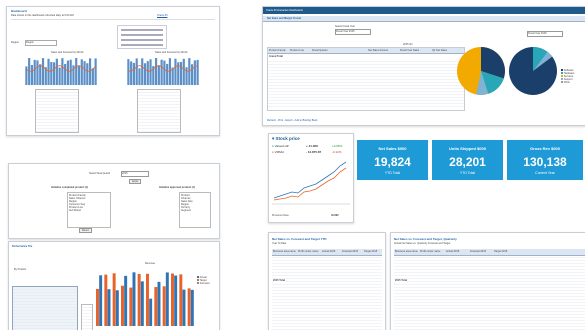 The height and width of the screenshot is (330, 585). What do you see at coordinates (481, 71) in the screenshot?
I see `pie-chart-gold` at bounding box center [481, 71].